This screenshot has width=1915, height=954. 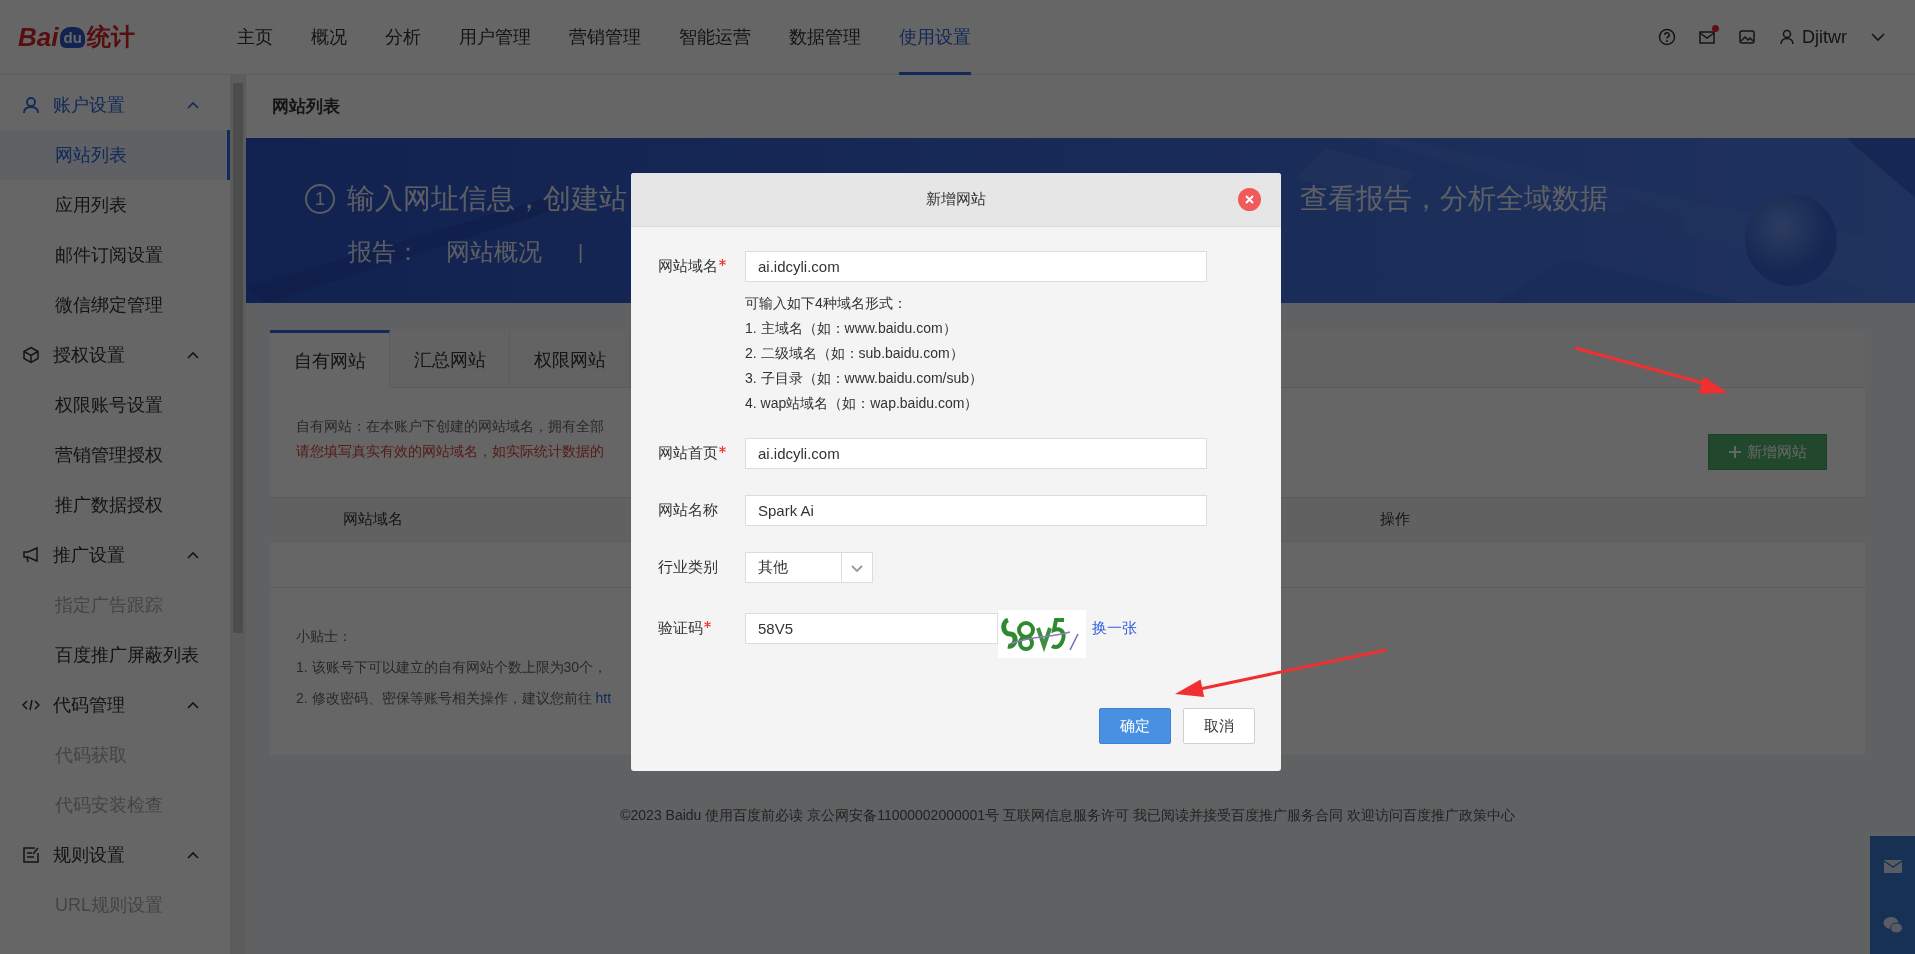 I want to click on tips-title: 小贴士：, so click(x=324, y=636).